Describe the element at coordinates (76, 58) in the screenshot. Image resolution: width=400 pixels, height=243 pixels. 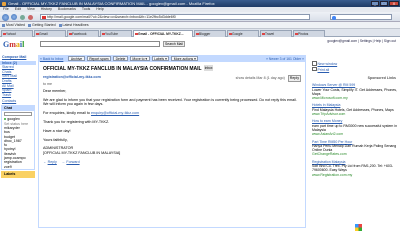
I see `archive-button: Archive` at that location.